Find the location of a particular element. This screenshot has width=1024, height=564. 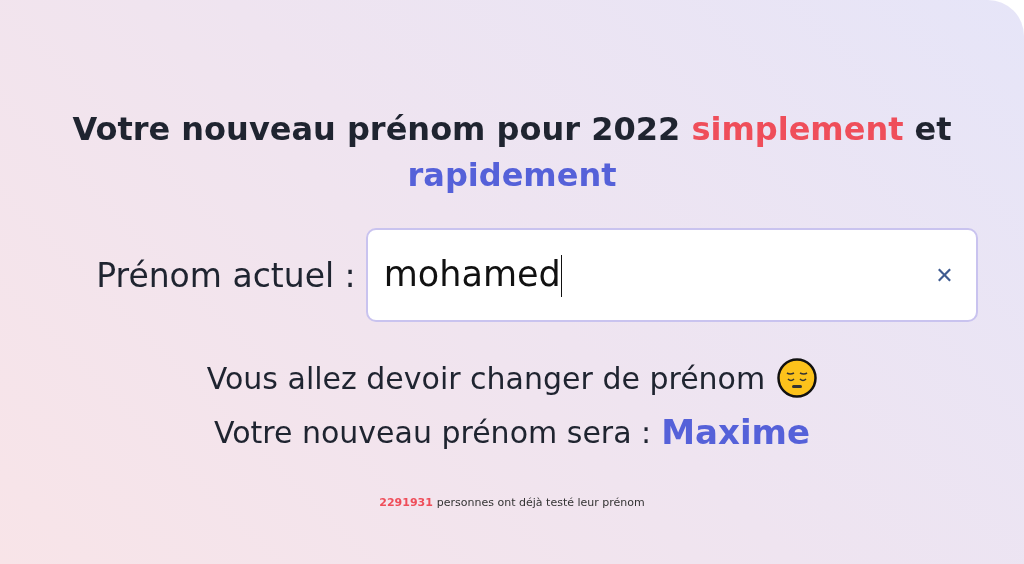

name-input-field: mohamed ✕ is located at coordinates (671, 275).